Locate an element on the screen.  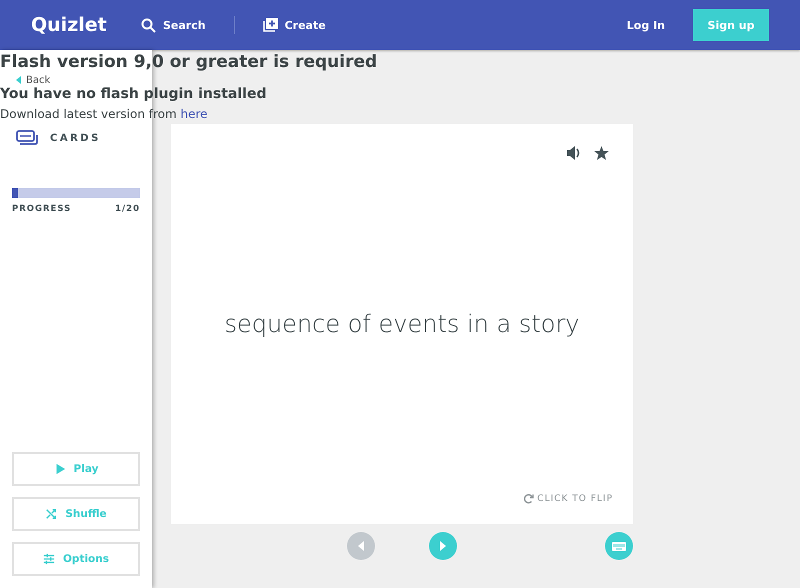
right-triangle-icon is located at coordinates (443, 546).